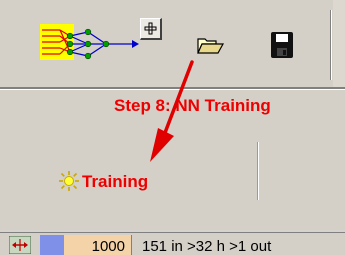 This screenshot has height=255, width=345. I want to click on add-button, so click(151, 29).